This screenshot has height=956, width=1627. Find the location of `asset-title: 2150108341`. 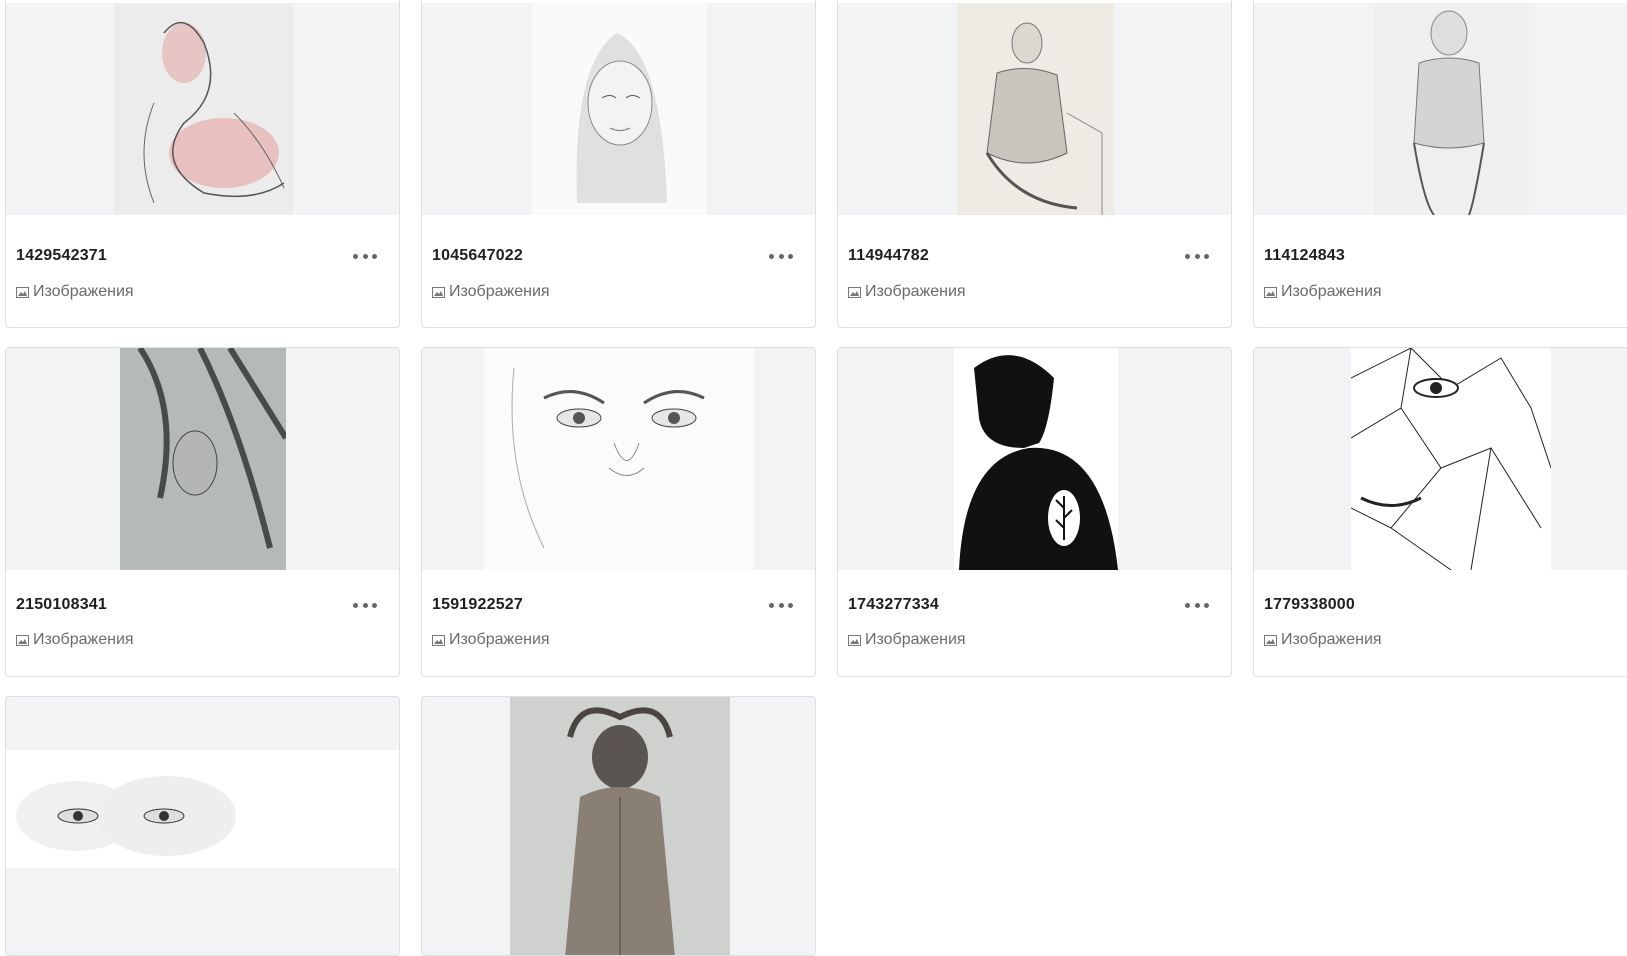

asset-title: 2150108341 is located at coordinates (61, 605).